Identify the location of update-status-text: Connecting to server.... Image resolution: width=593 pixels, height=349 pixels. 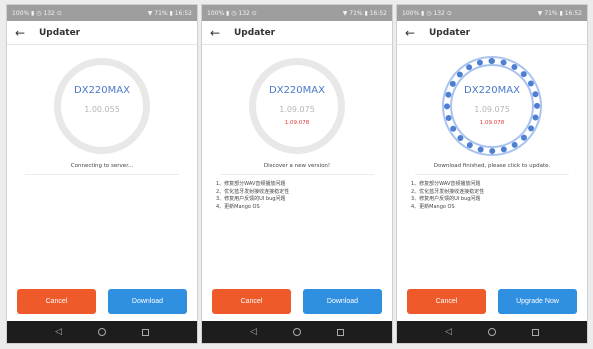
(102, 169).